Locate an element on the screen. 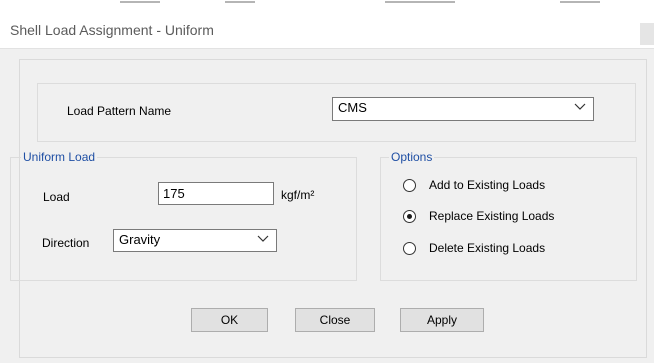  ok-button: OK is located at coordinates (229, 320).